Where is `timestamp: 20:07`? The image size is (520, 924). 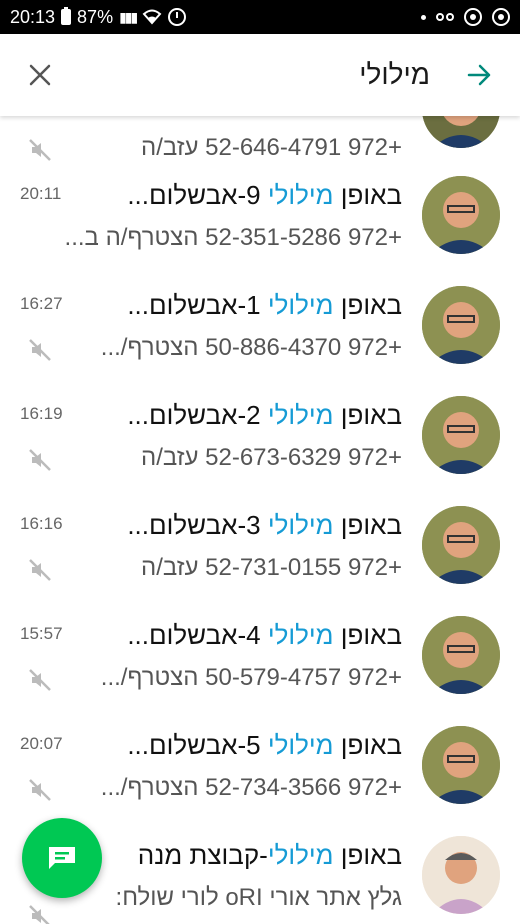 timestamp: 20:07 is located at coordinates (41, 743).